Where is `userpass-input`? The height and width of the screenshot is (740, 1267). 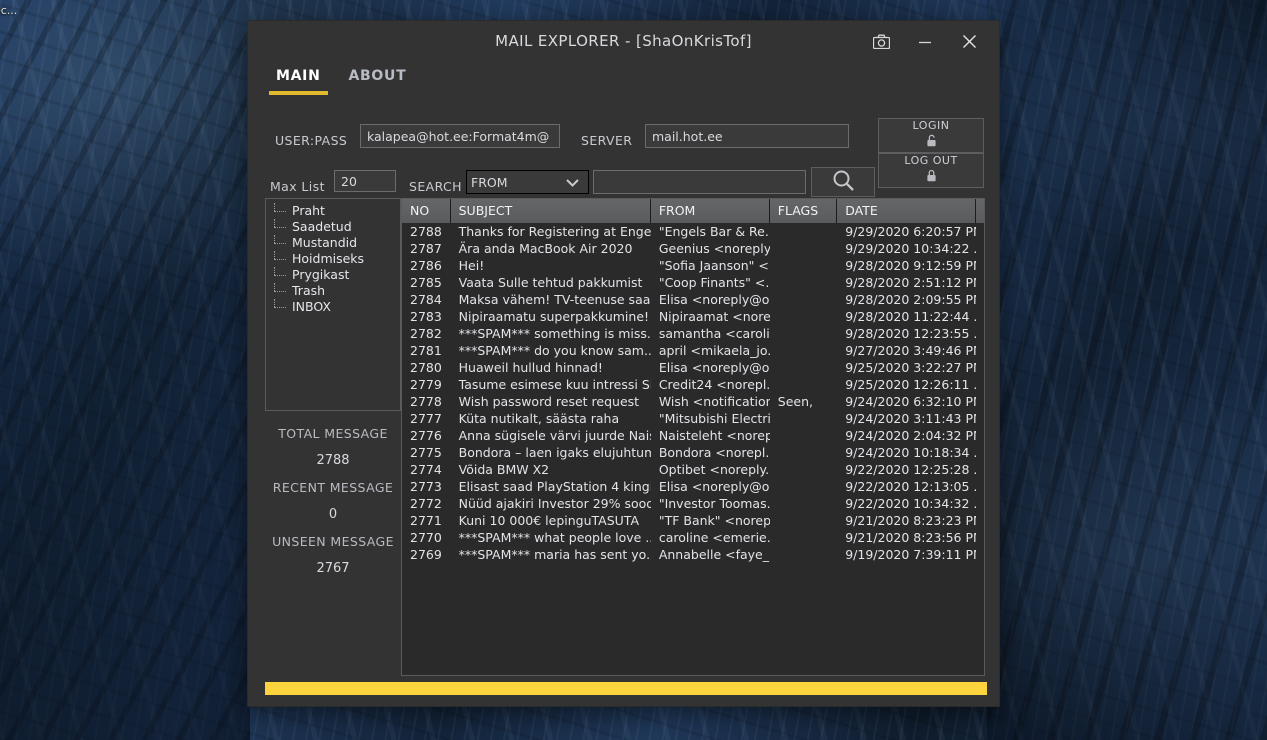 userpass-input is located at coordinates (460, 136).